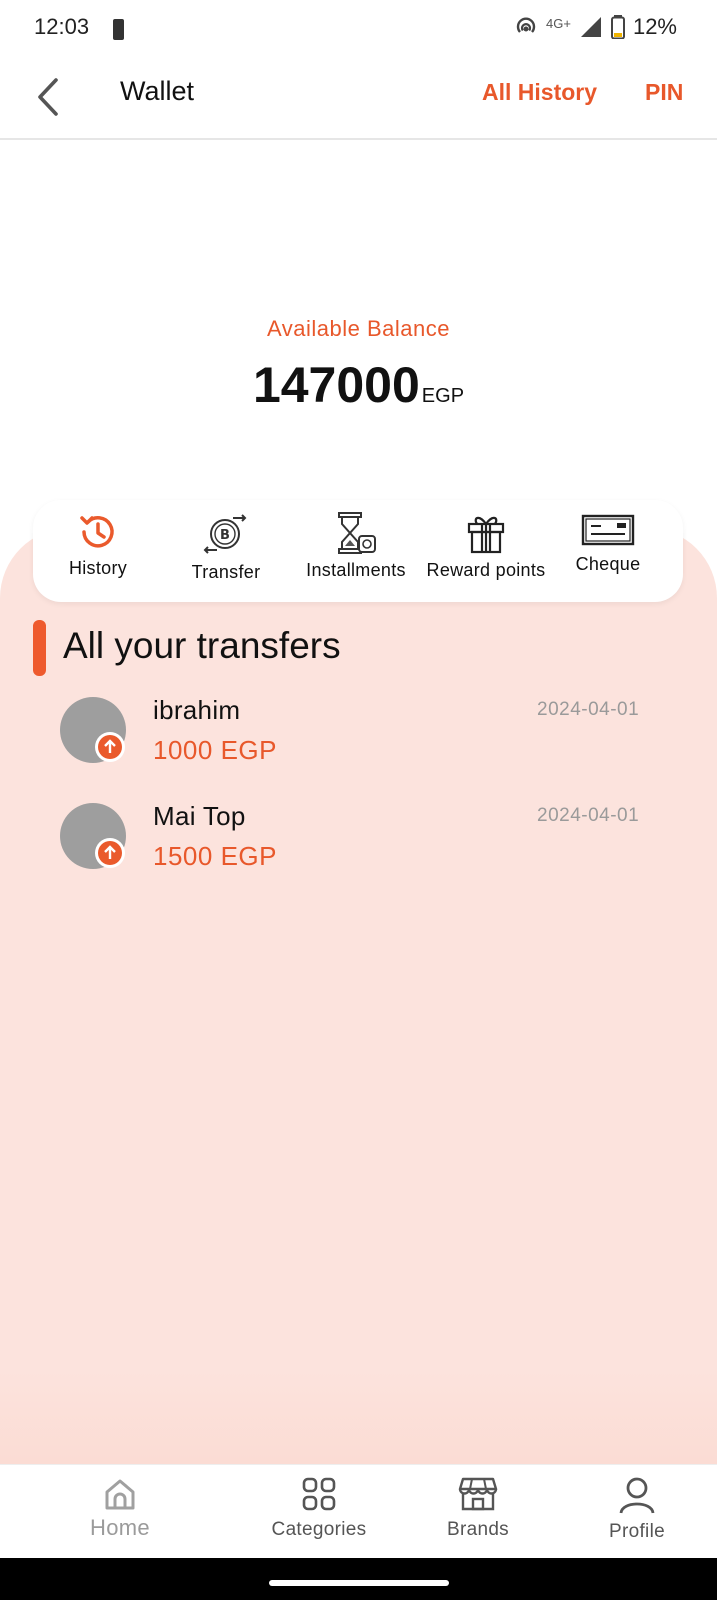 This screenshot has width=717, height=1600. Describe the element at coordinates (608, 564) in the screenshot. I see `action-cheque-label: Cheque` at that location.